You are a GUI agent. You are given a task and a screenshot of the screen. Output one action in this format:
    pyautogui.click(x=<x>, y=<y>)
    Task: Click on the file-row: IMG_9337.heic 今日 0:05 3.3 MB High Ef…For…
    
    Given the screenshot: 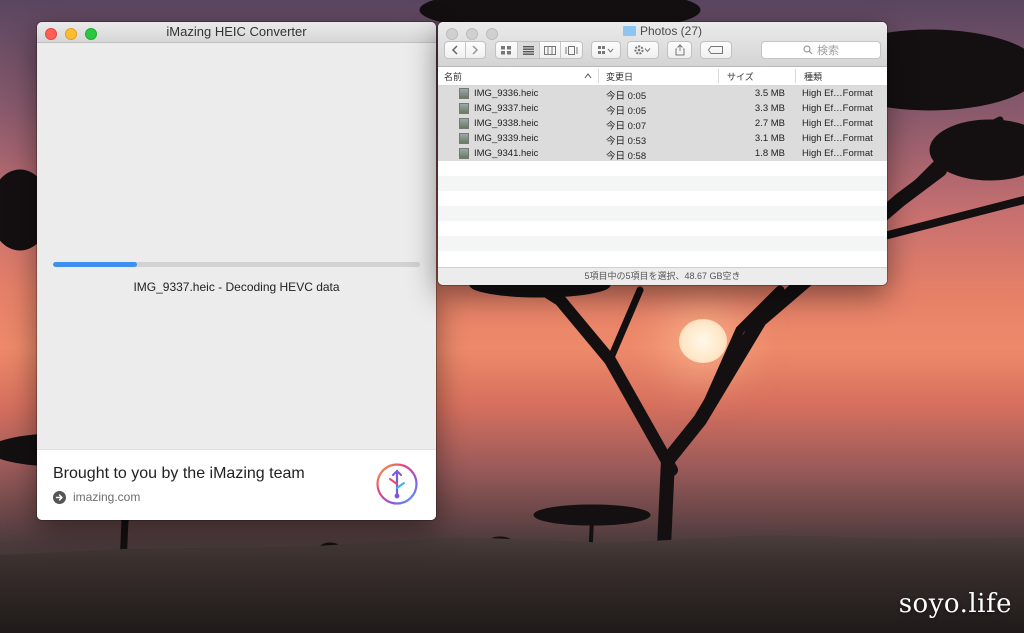 What is the action you would take?
    pyautogui.click(x=662, y=109)
    